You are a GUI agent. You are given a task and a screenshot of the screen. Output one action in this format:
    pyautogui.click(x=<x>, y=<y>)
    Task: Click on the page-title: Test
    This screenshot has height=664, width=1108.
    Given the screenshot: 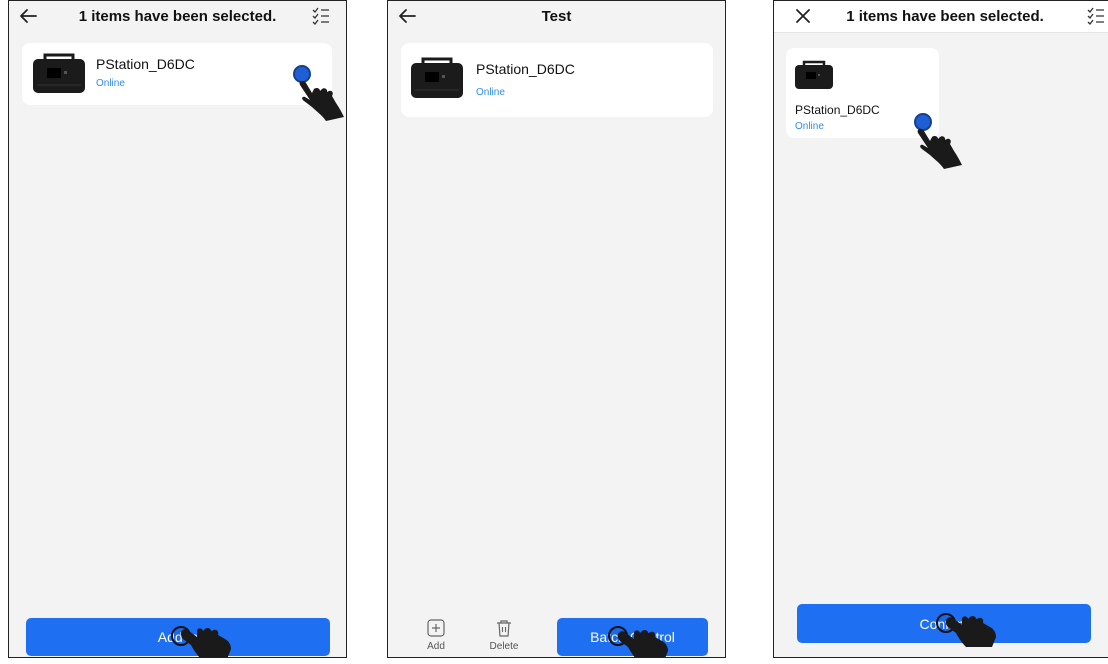 What is the action you would take?
    pyautogui.click(x=556, y=16)
    